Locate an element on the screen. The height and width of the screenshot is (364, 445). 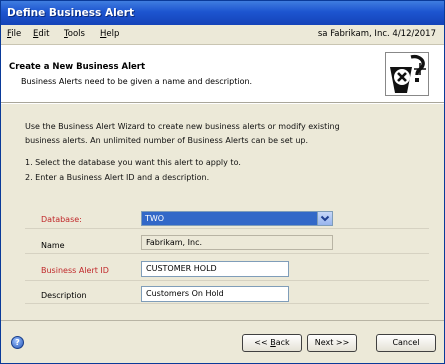
business-alert-id-input: CUSTOMER HOLD is located at coordinates (215, 269).